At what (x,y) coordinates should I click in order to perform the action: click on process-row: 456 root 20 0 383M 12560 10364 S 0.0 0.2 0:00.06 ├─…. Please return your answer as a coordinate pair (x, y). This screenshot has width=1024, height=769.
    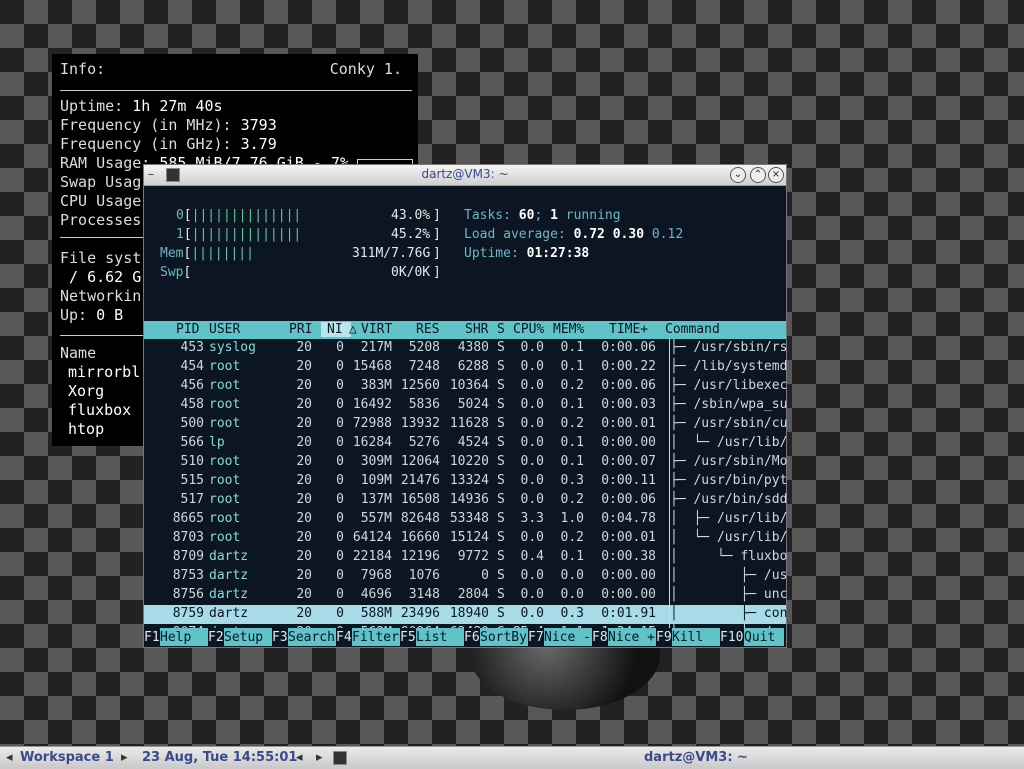
    Looking at the image, I should click on (466, 386).